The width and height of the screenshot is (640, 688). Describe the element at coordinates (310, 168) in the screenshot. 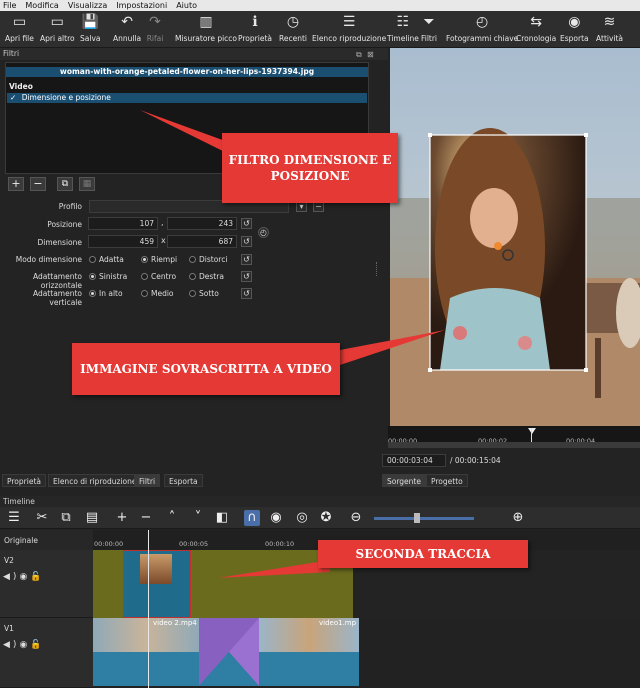

I see `annotation-filter: FILTRO DIMENSIONE E POSIZIONE` at that location.